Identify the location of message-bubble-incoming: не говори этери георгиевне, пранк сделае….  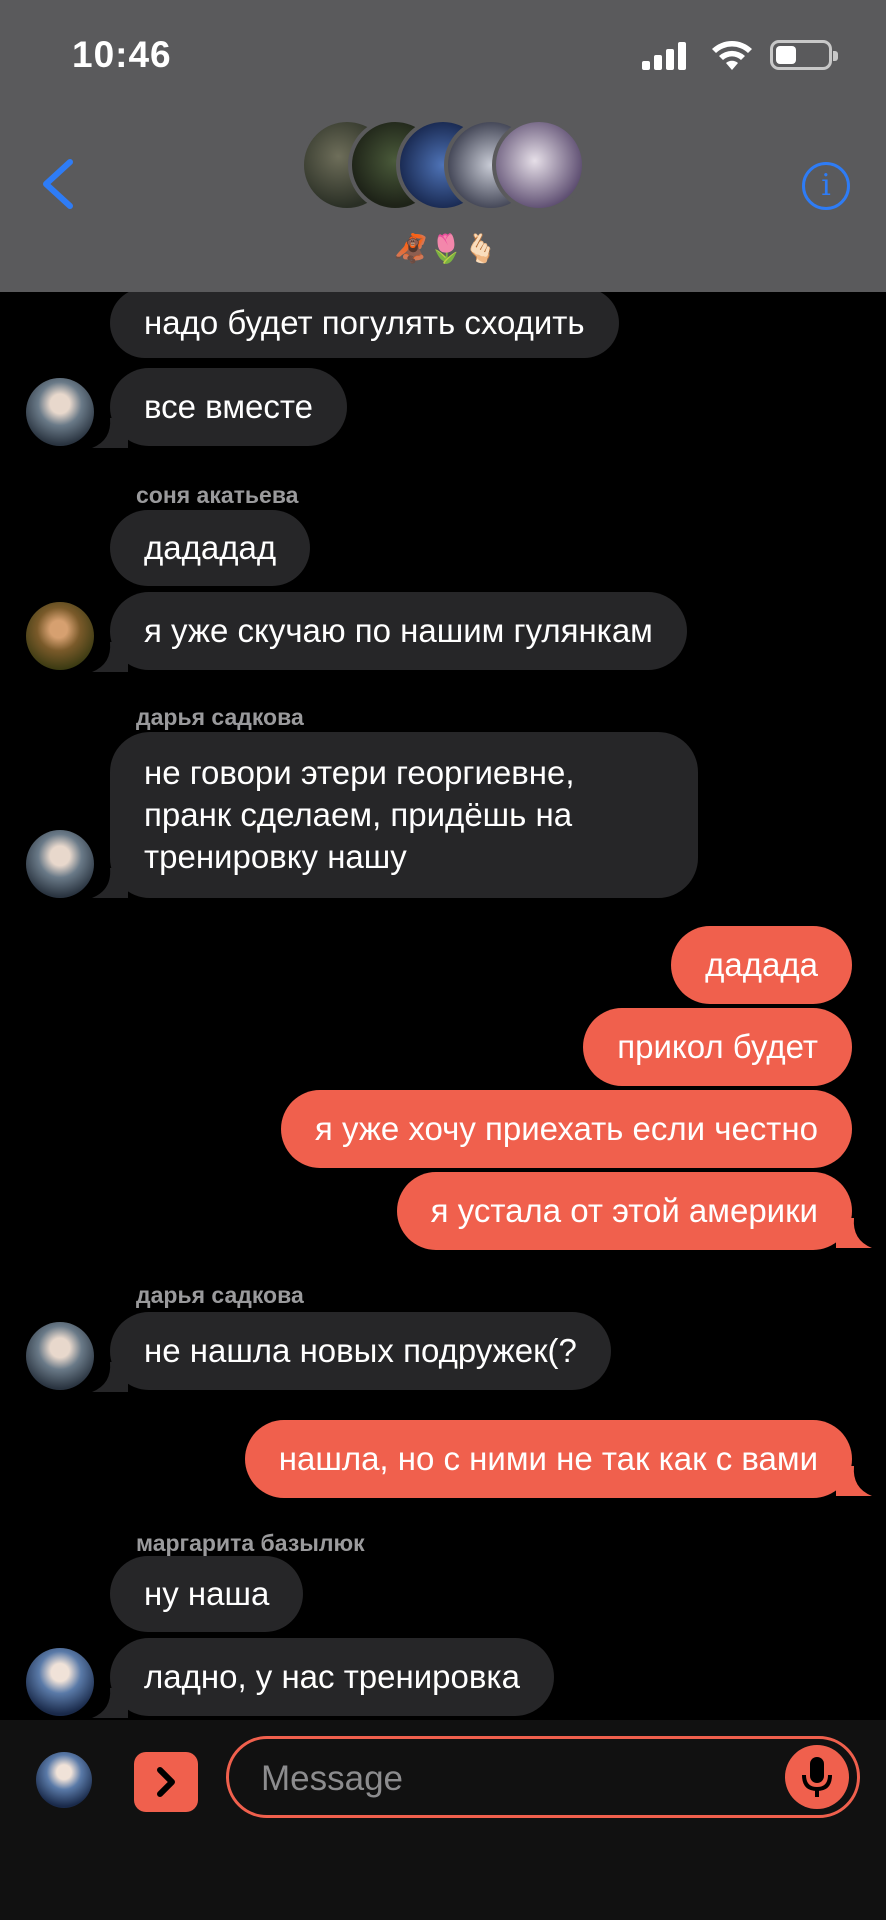
(404, 815).